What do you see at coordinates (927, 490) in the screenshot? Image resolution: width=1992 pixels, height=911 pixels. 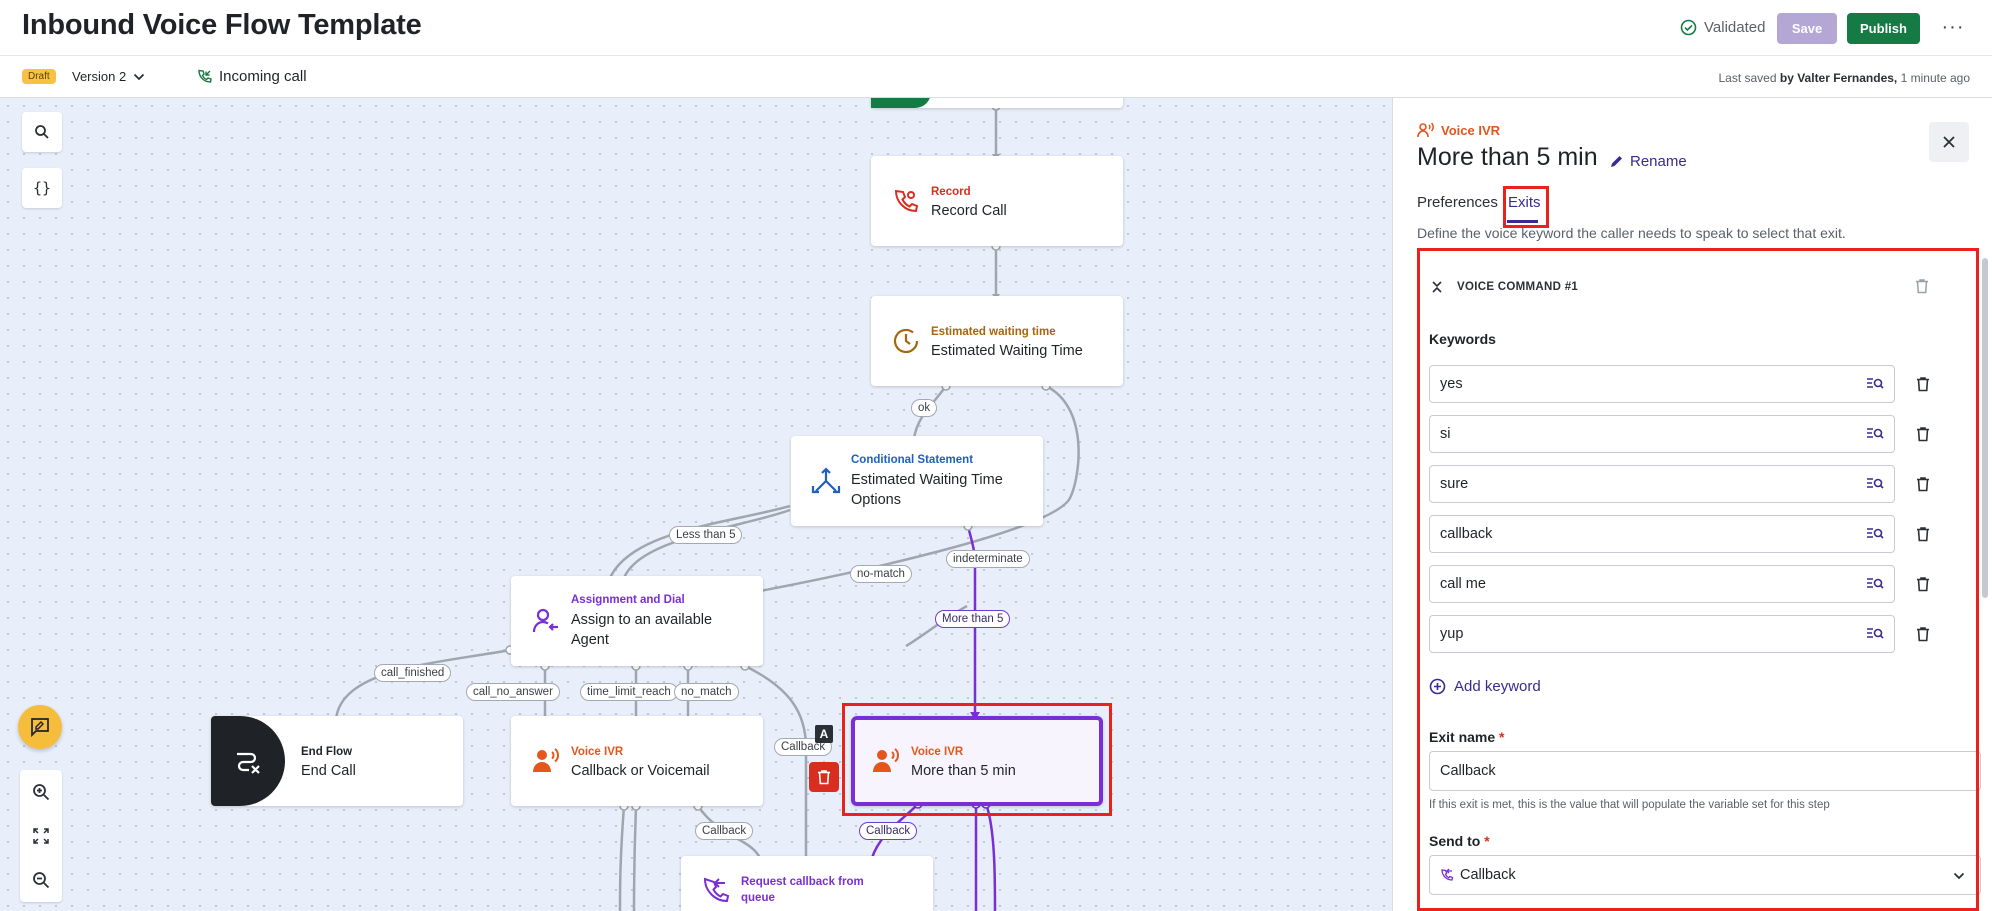 I see `node-name: Estimated Waiting Time Options` at bounding box center [927, 490].